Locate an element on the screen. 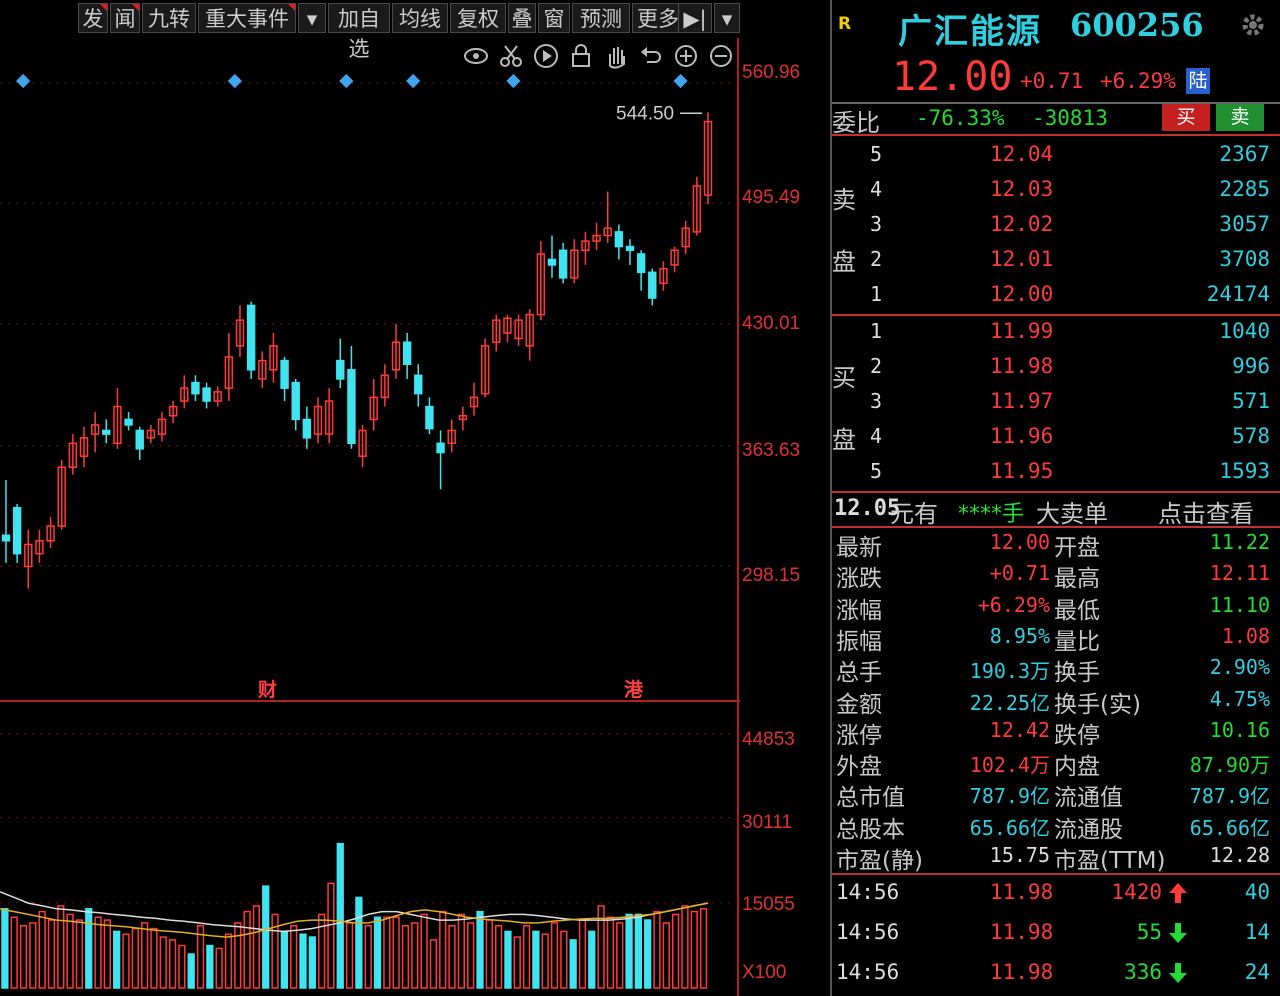  book-price: 12.03 is located at coordinates (1022, 189).